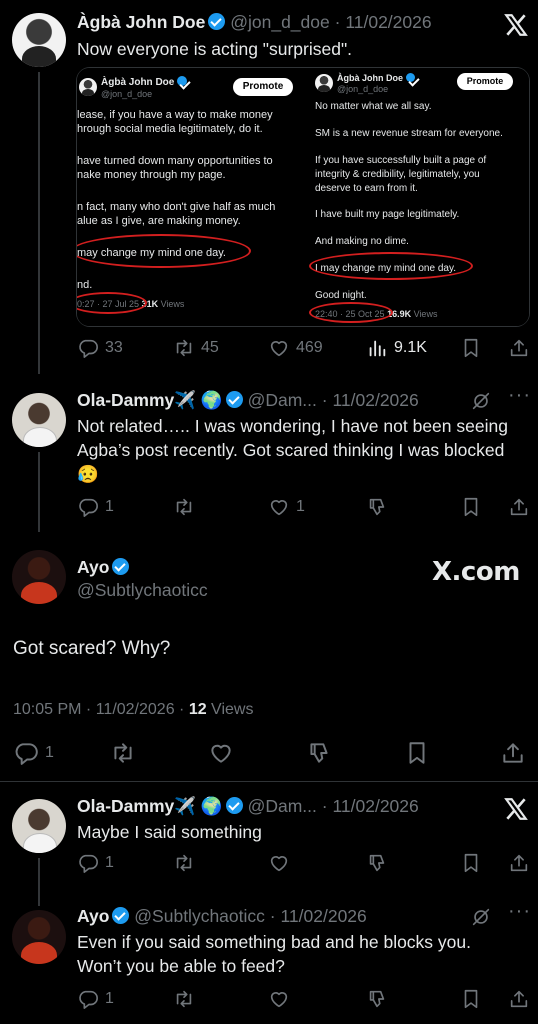 This screenshot has height=1024, width=538. I want to click on embed-line: If you have successfully built a page of, so click(401, 160).